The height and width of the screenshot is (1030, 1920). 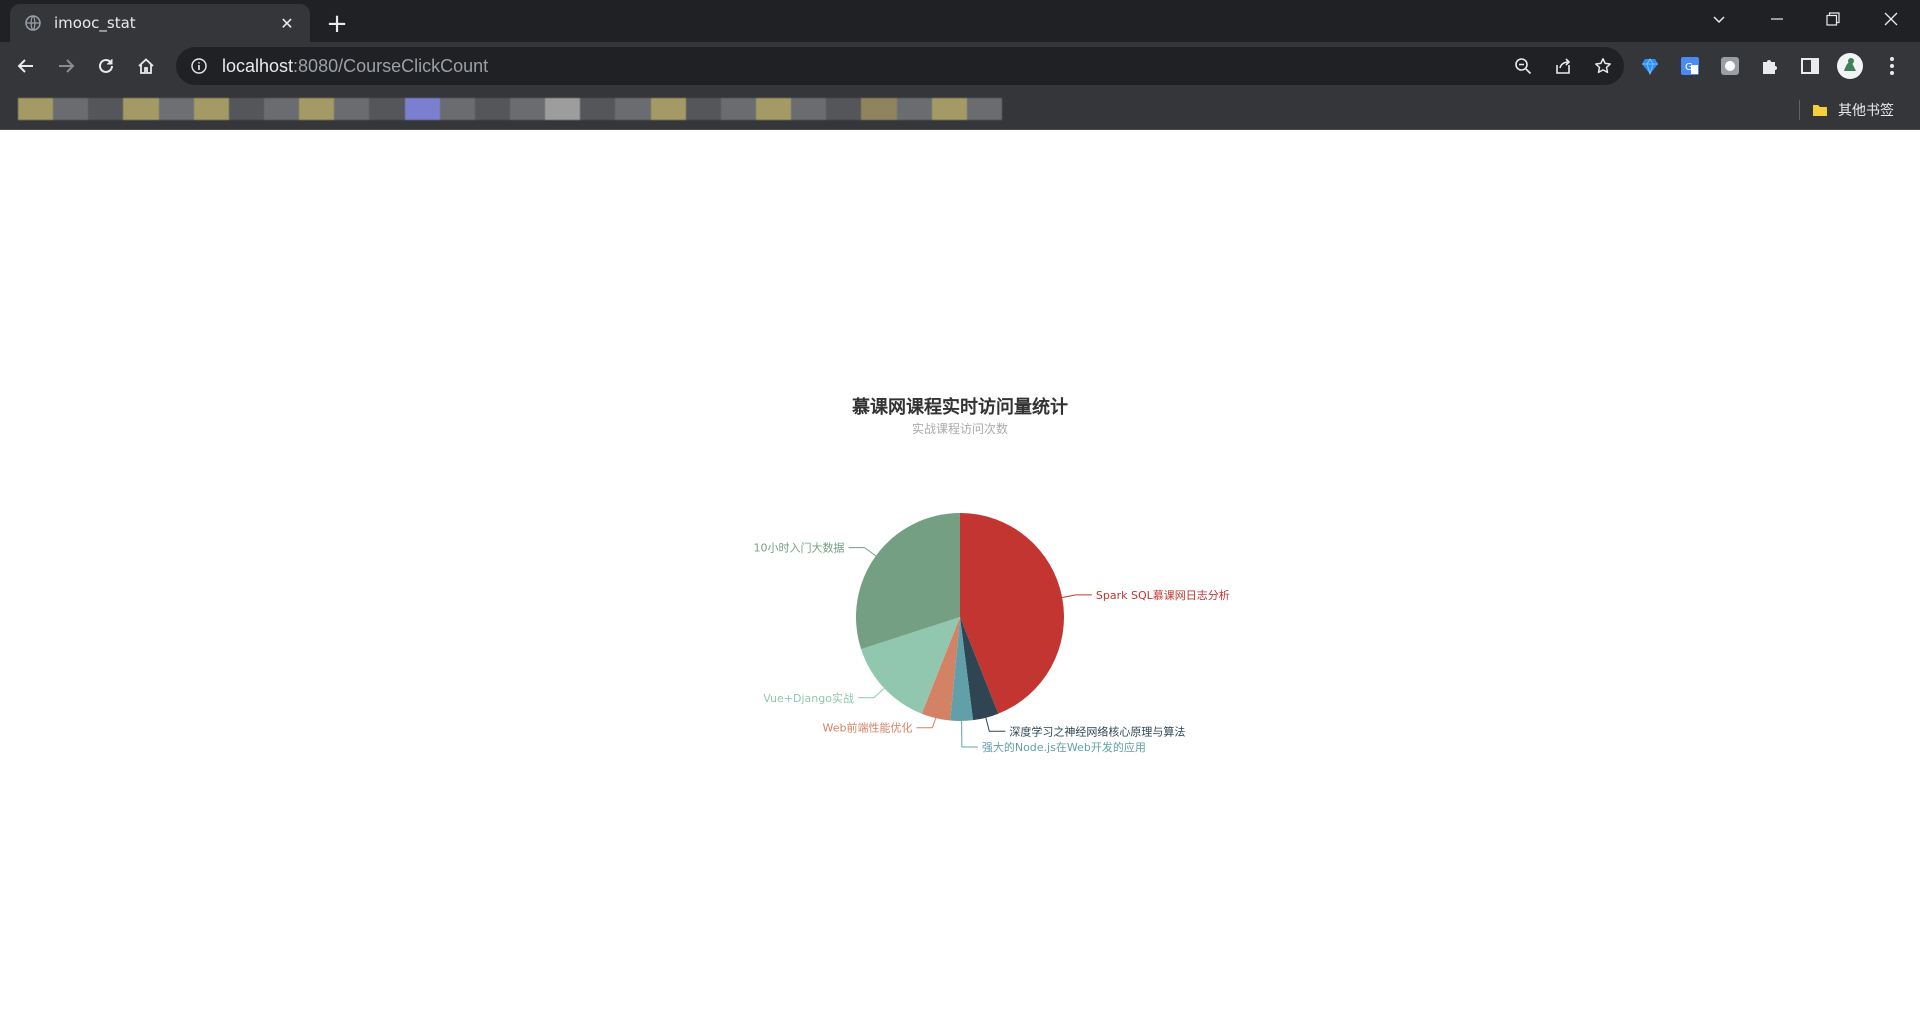 I want to click on url-path: :8080/CourseClickCount, so click(x=391, y=65).